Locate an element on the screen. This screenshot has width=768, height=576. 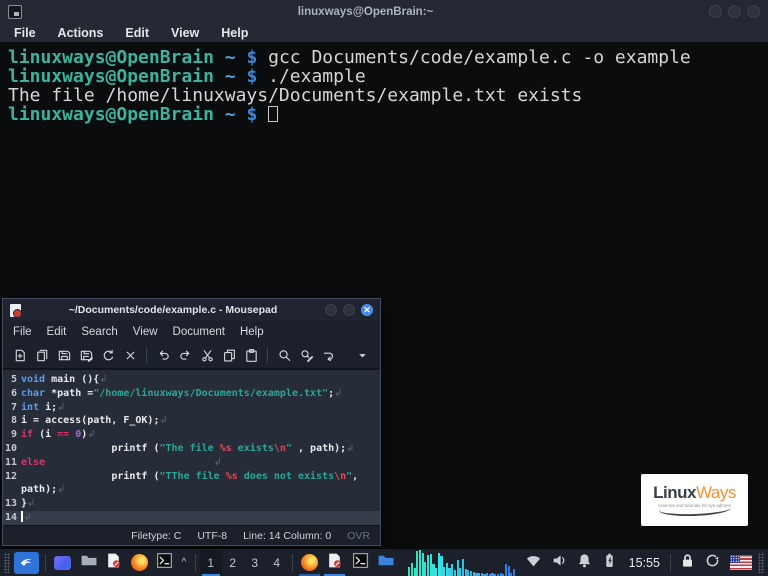
taskbar-window-firefox is located at coordinates (309, 563).